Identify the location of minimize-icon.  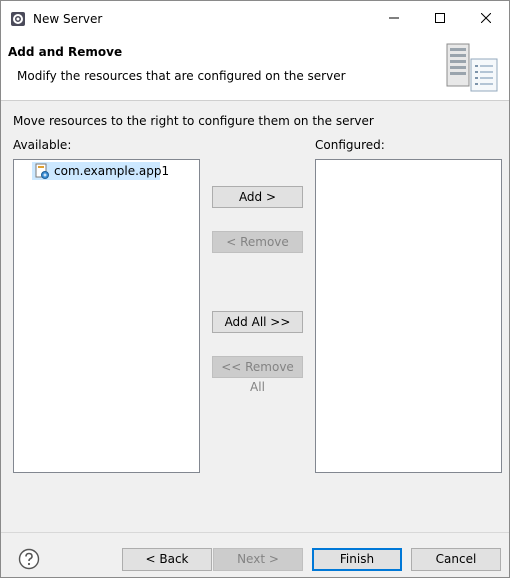
(394, 18).